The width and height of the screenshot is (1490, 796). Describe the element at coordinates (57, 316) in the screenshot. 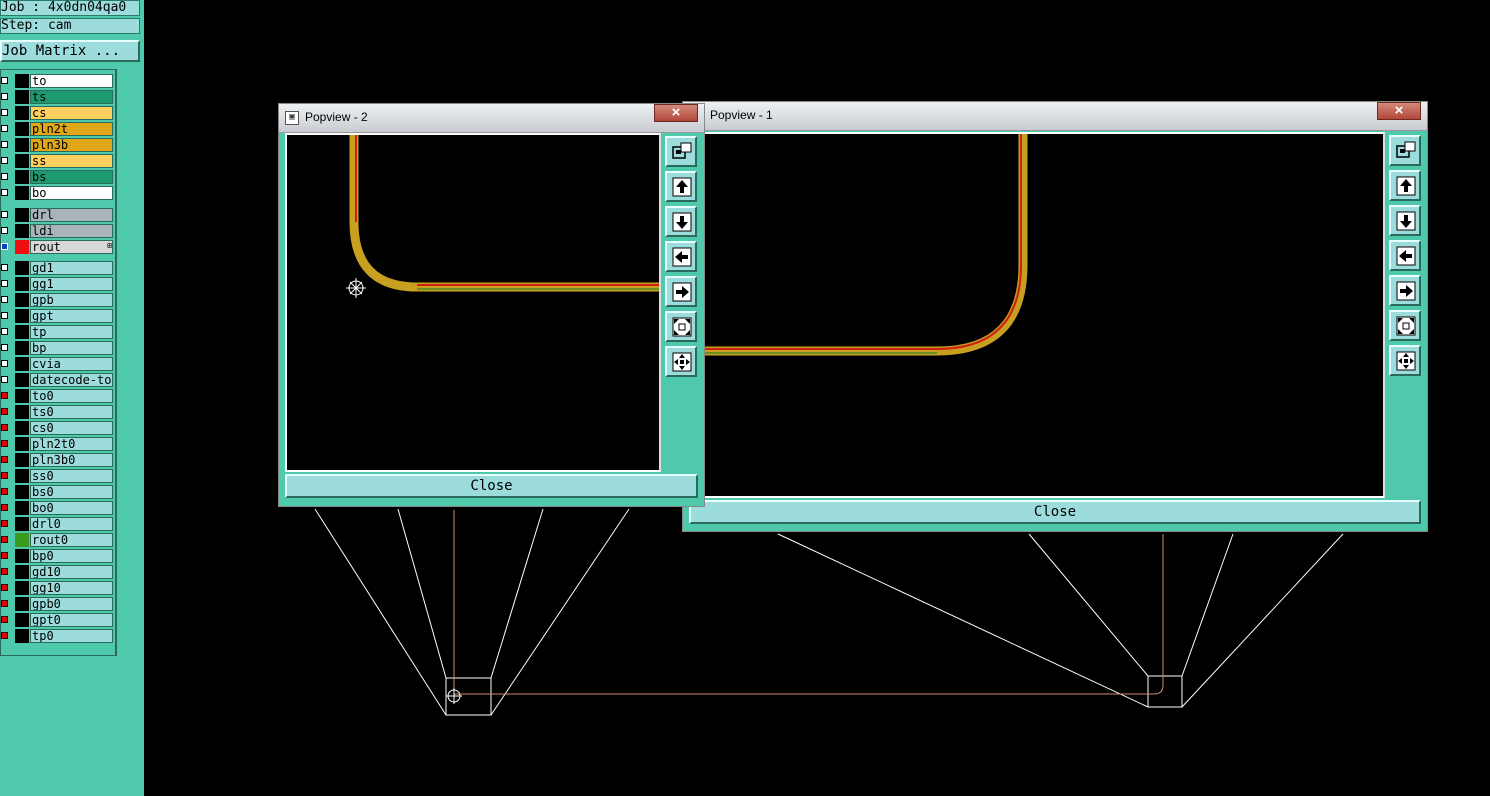

I see `layer-row: gpt` at that location.